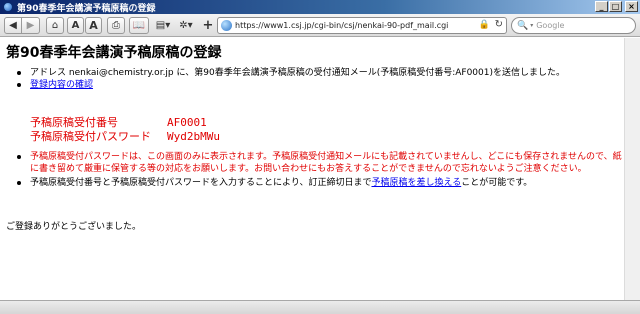 The width and height of the screenshot is (640, 314). What do you see at coordinates (531, 25) in the screenshot?
I see `chevron-down-icon: ▾` at bounding box center [531, 25].